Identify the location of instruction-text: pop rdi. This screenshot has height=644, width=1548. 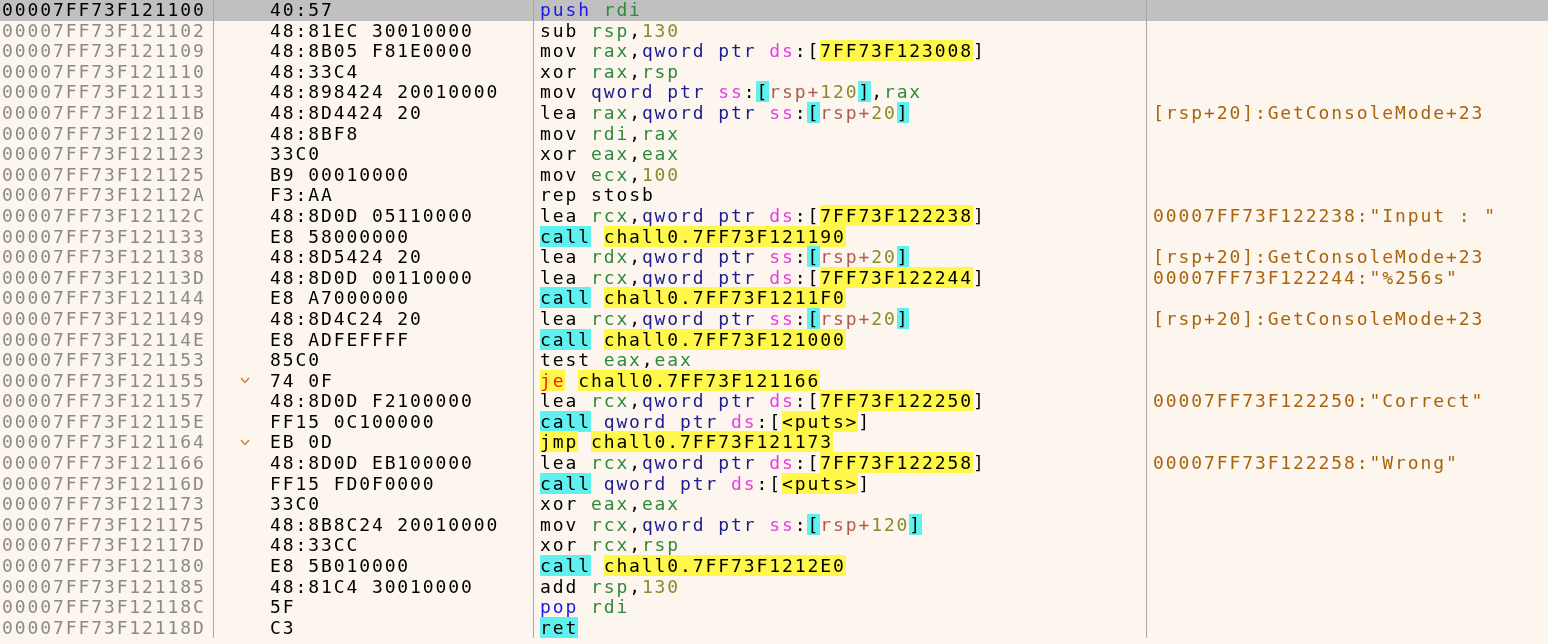
(584, 607).